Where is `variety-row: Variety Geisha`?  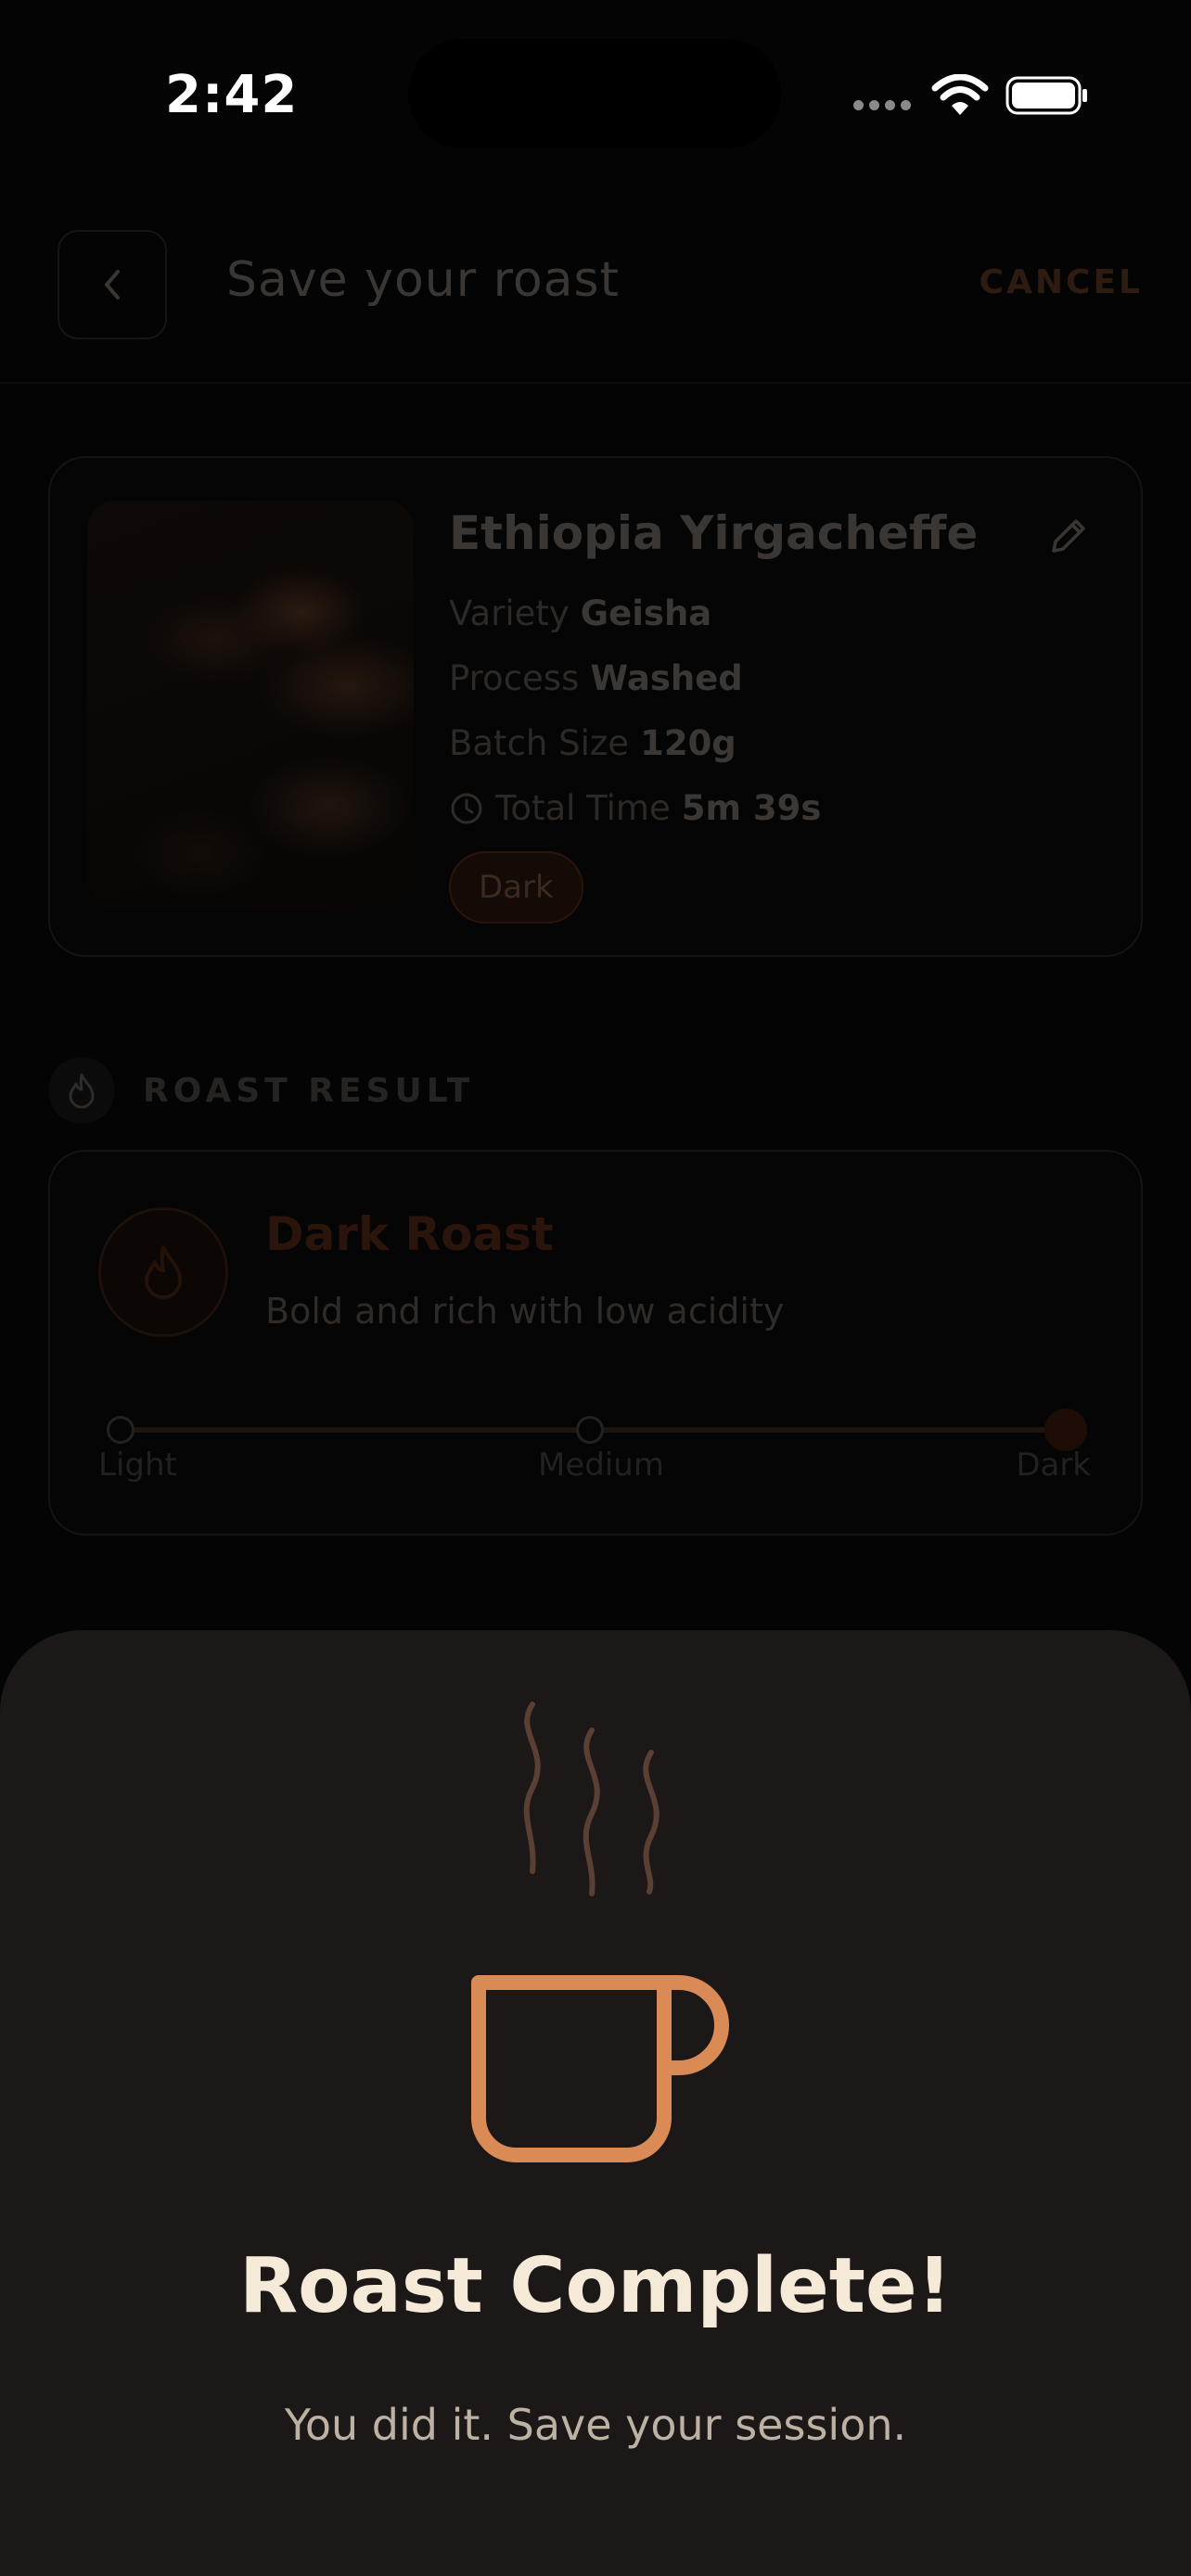 variety-row: Variety Geisha is located at coordinates (580, 613).